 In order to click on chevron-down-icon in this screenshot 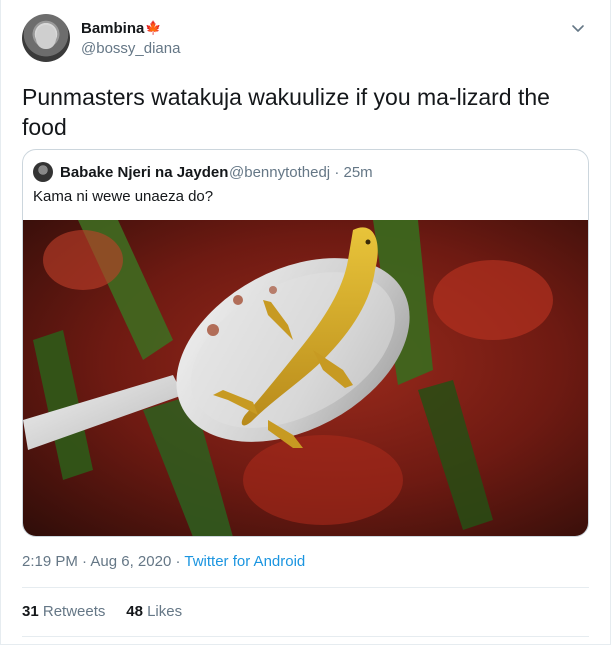, I will do `click(578, 28)`.